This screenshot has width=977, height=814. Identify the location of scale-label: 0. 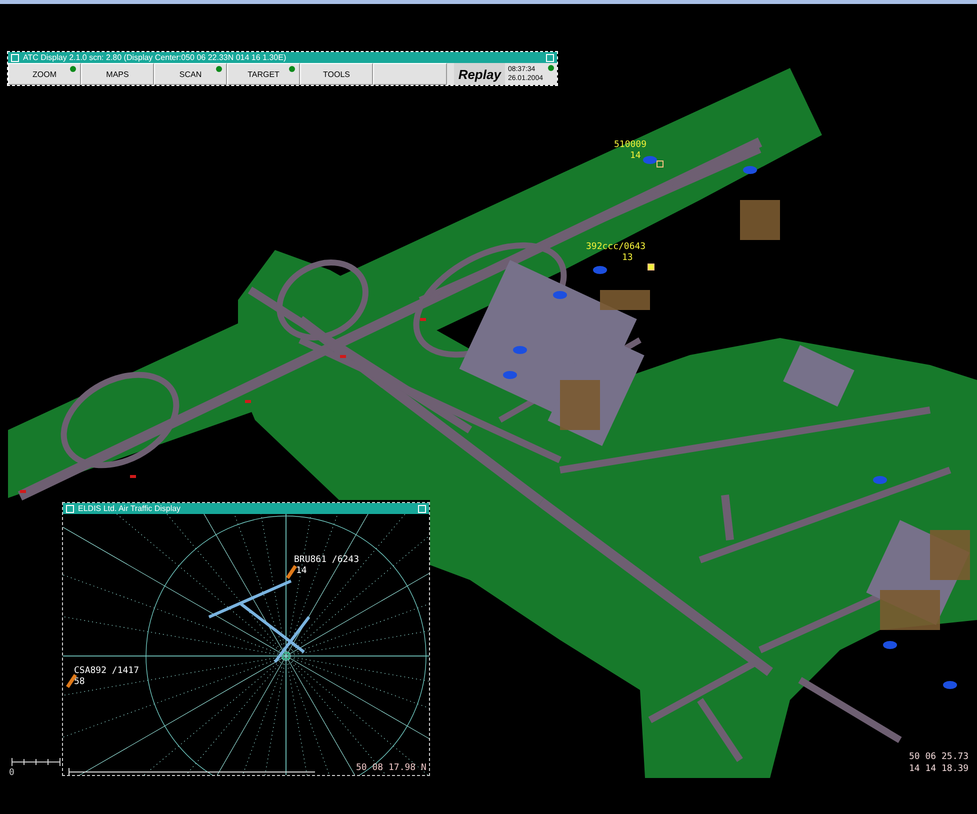
(11, 773).